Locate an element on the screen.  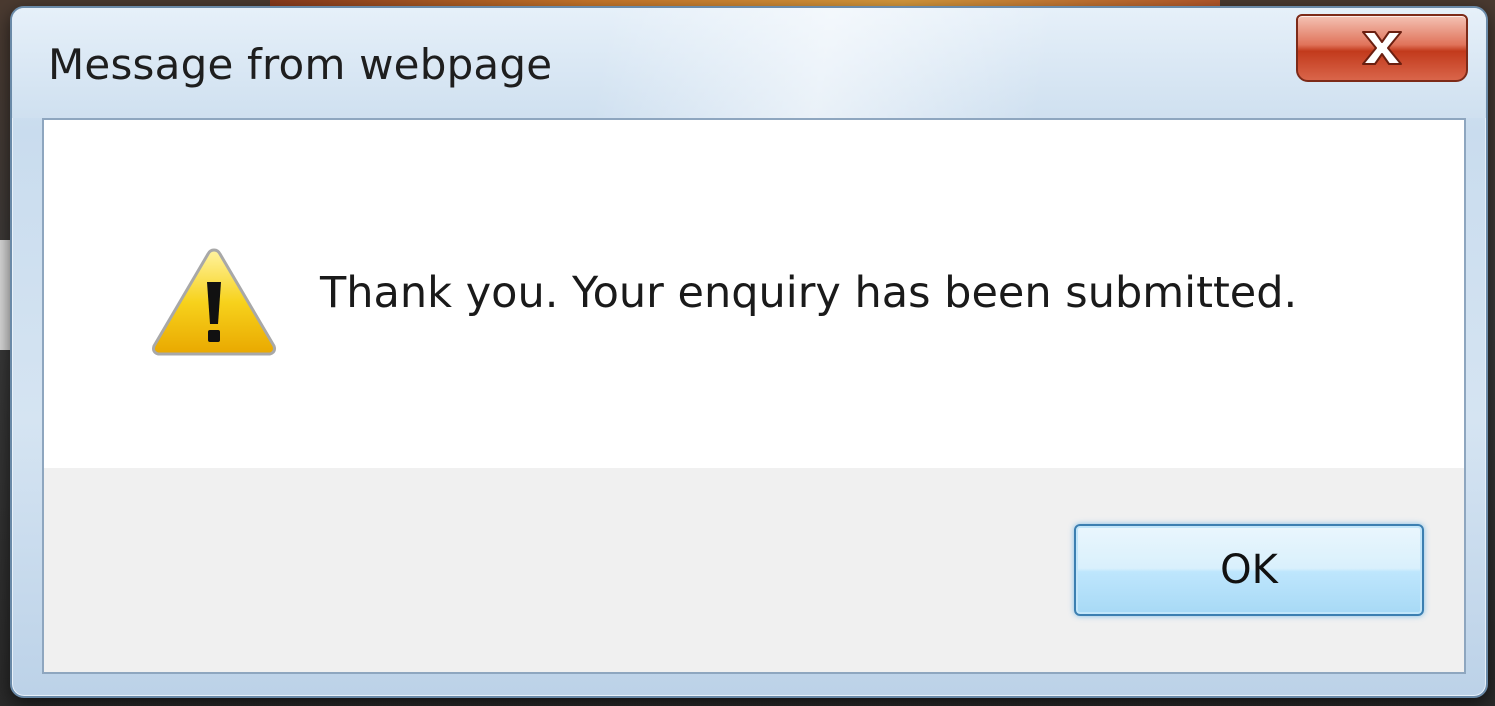
close-button is located at coordinates (1382, 48).